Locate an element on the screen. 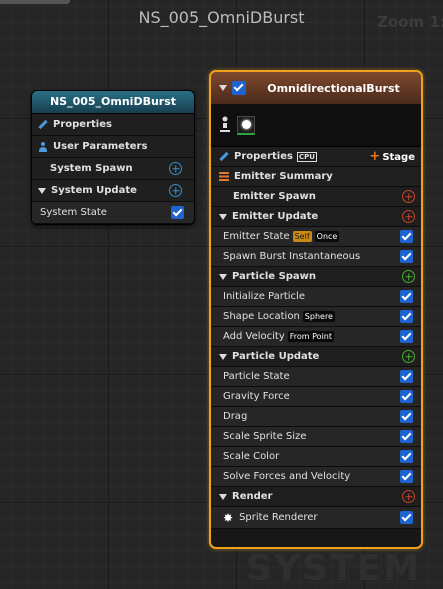 This screenshot has height=589, width=443. emitter-properties-label: Properties CPU is located at coordinates (301, 156).